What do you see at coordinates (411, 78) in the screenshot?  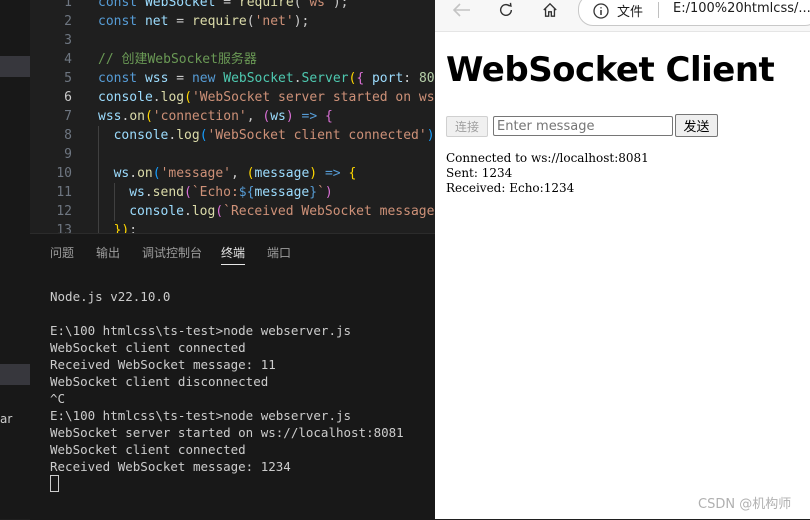 I see `code-token: :` at bounding box center [411, 78].